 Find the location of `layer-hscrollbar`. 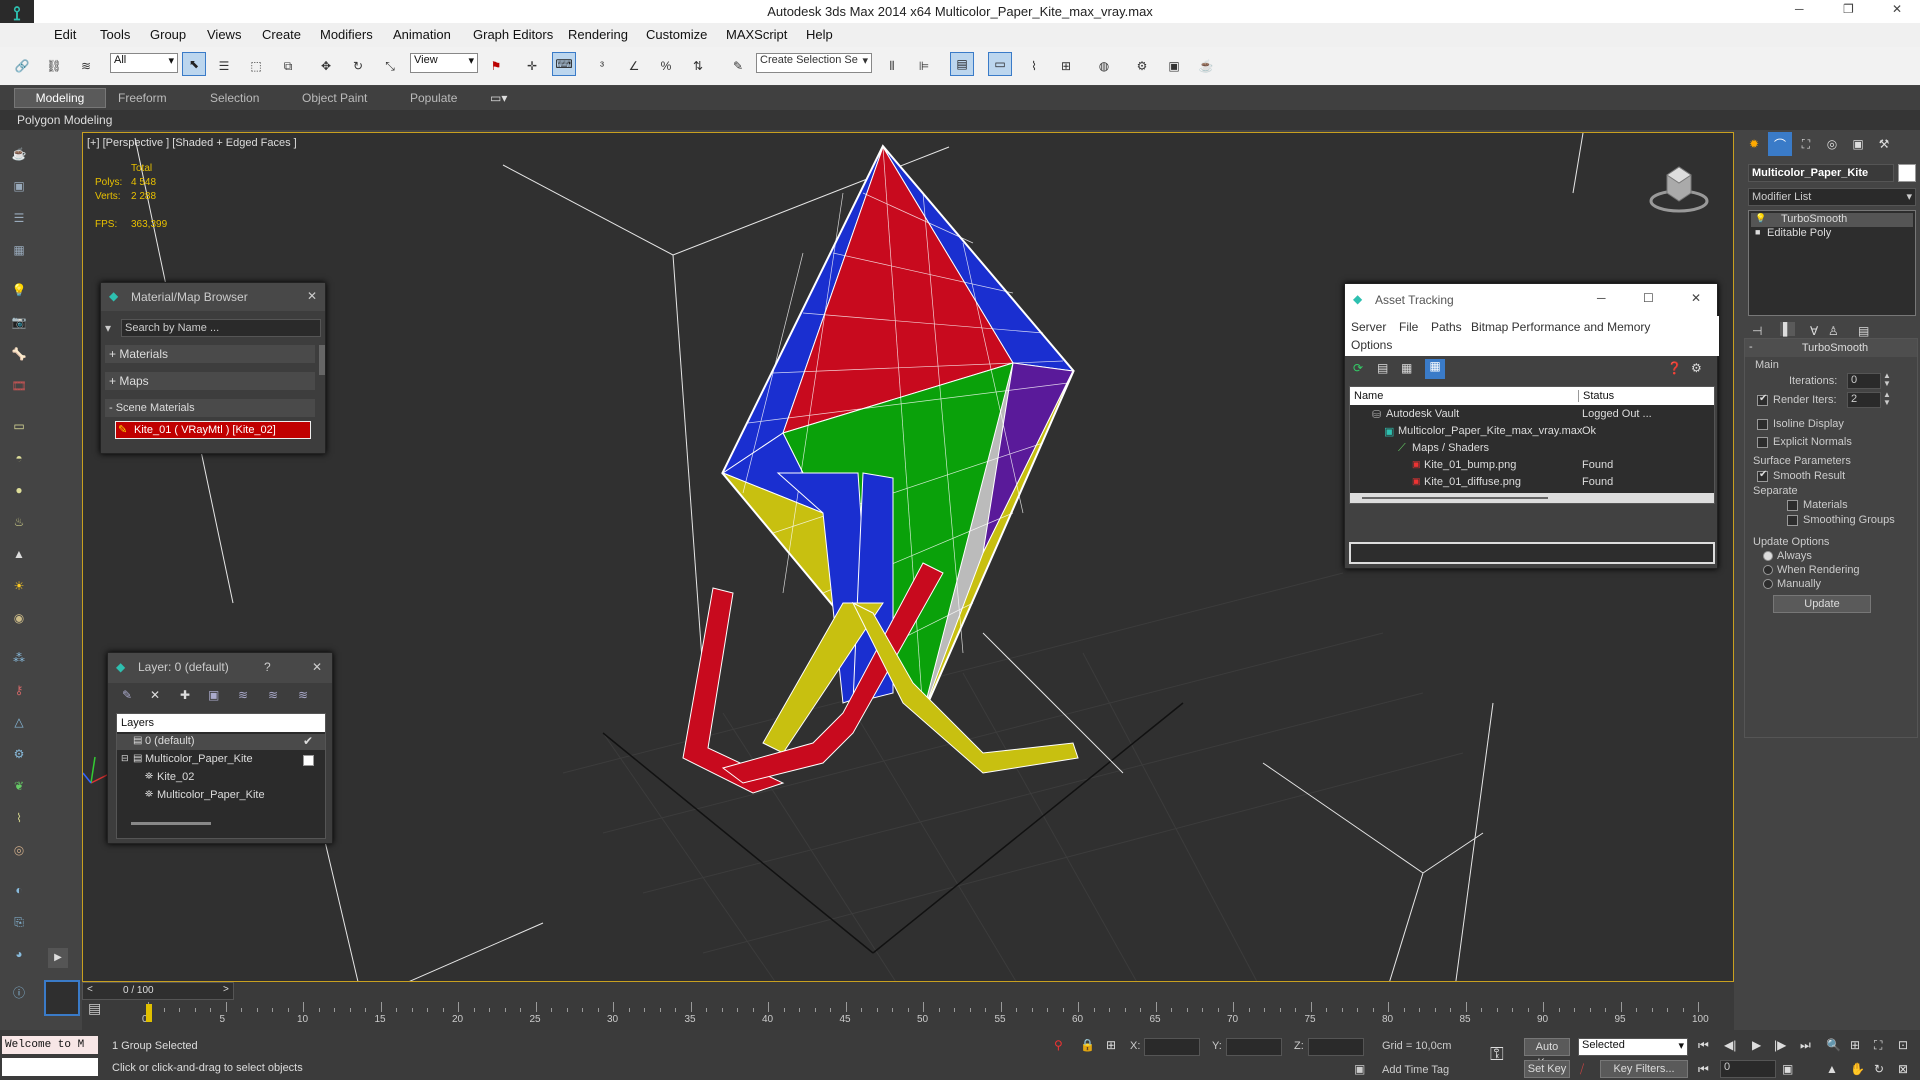

layer-hscrollbar is located at coordinates (171, 823).